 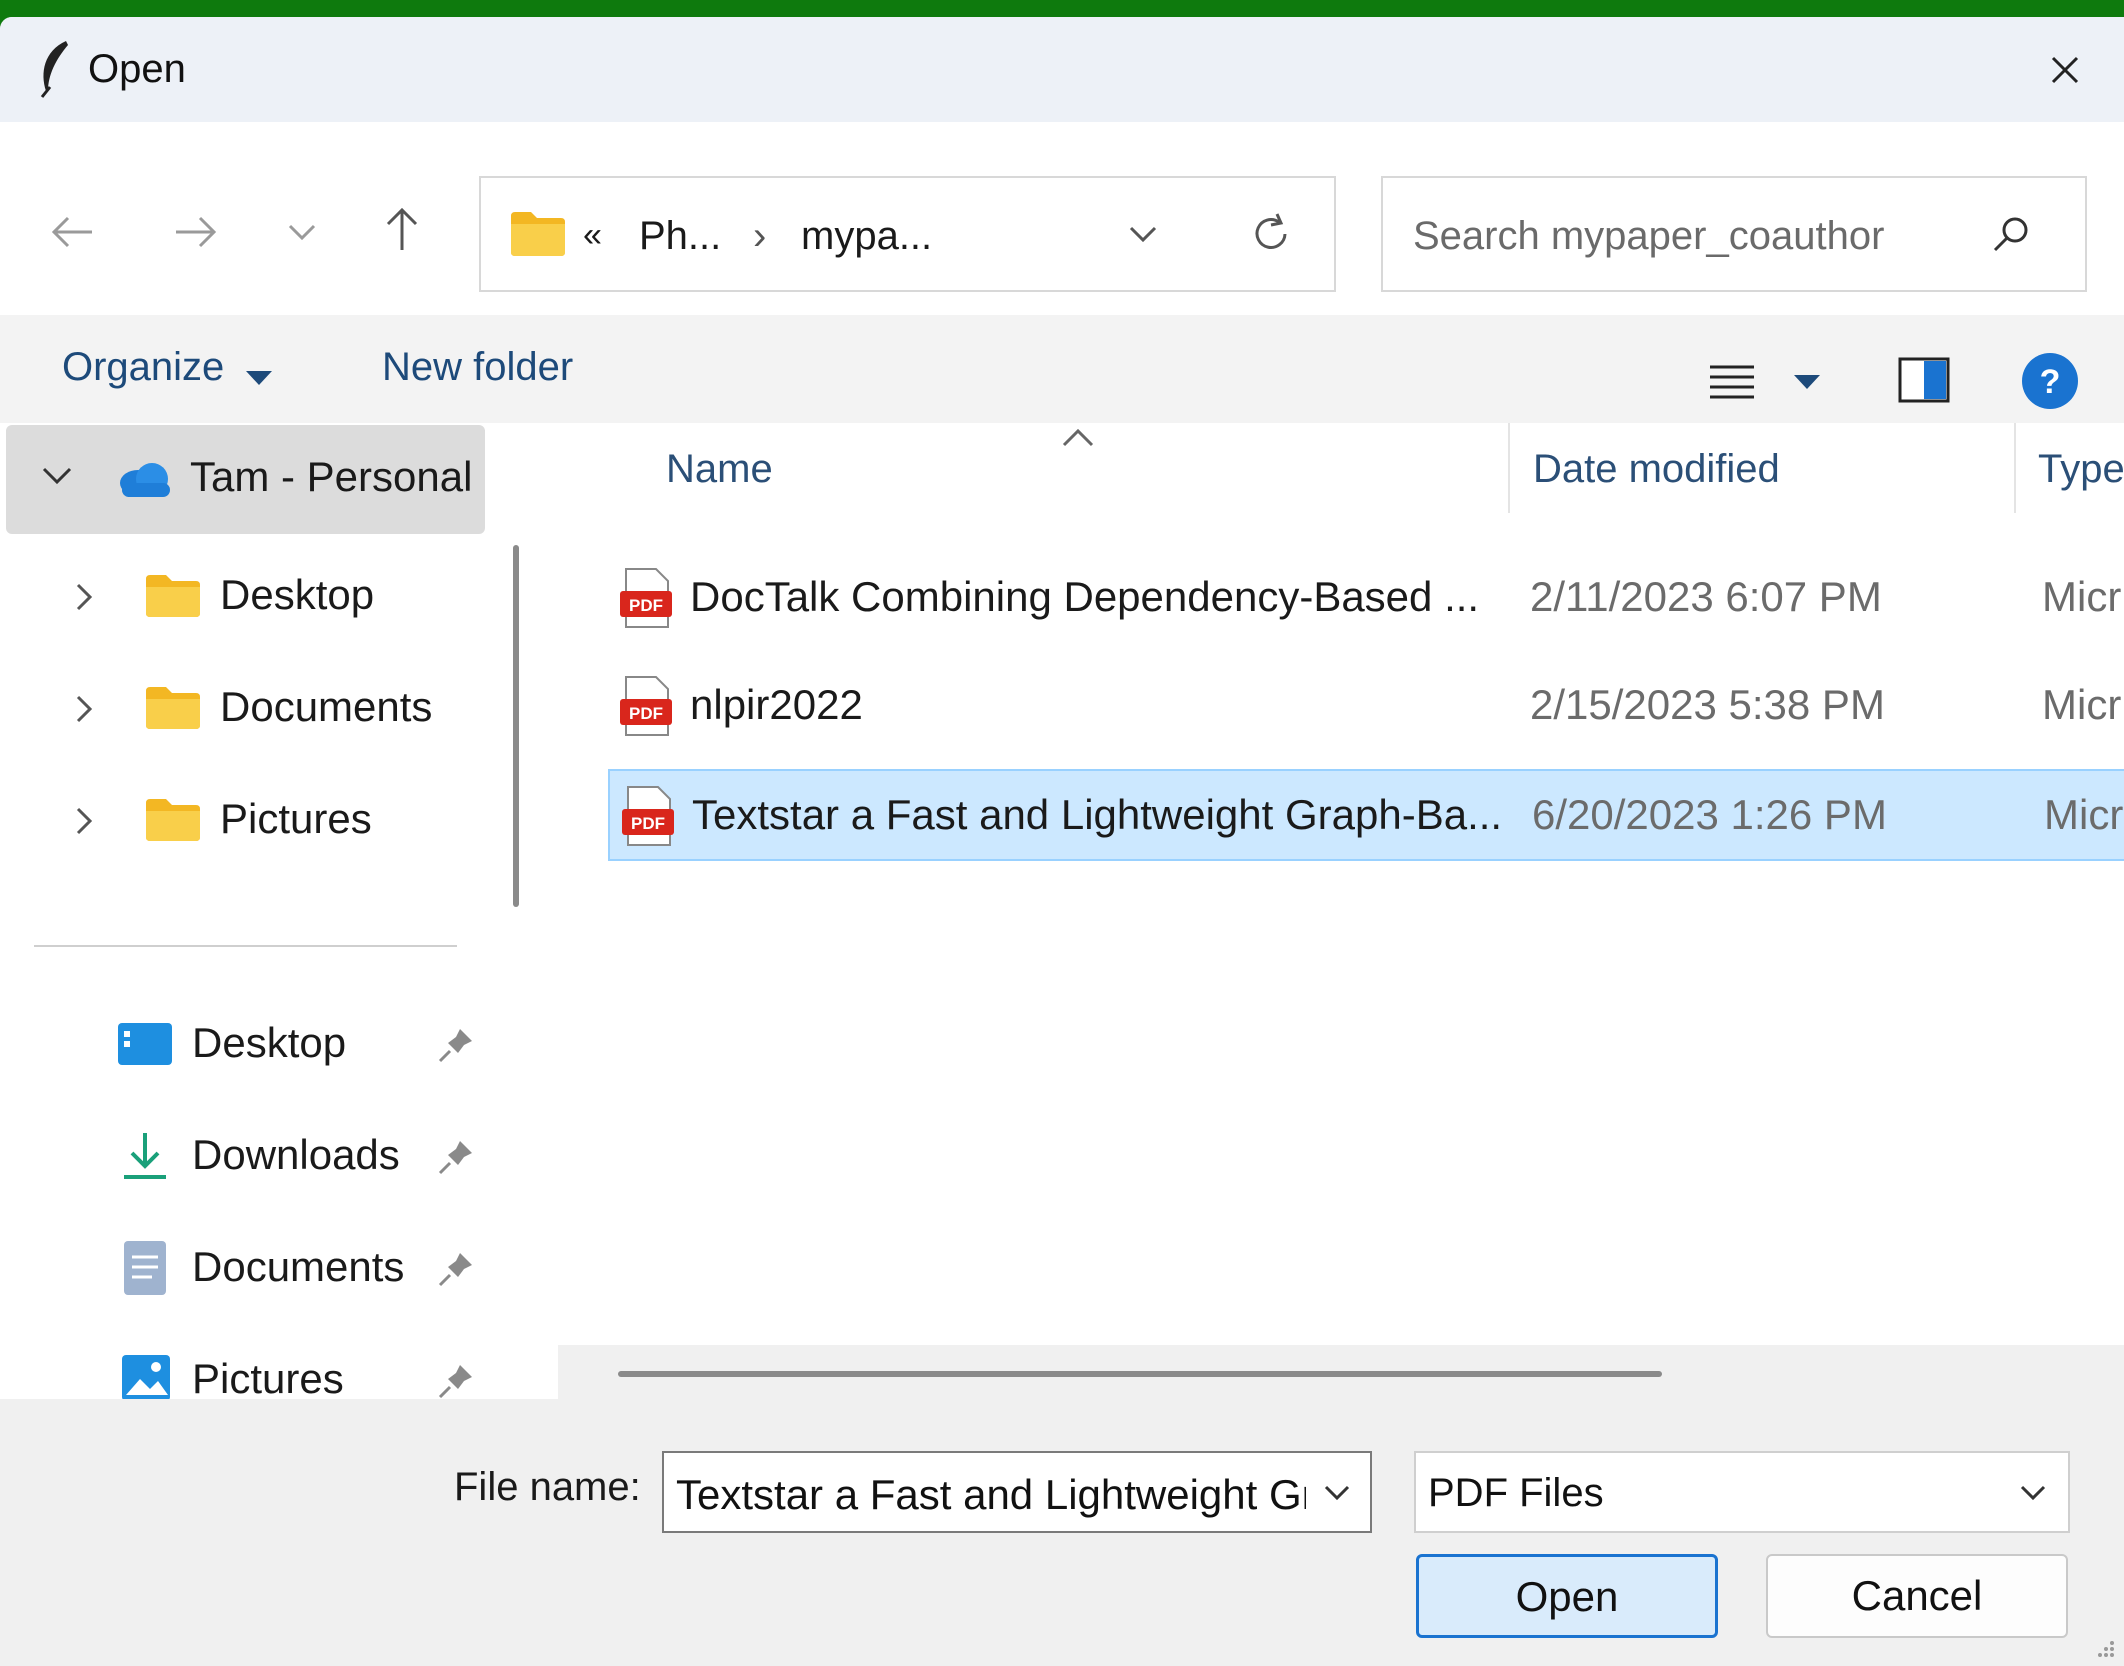 I want to click on column-header-type: Type, so click(x=2081, y=469).